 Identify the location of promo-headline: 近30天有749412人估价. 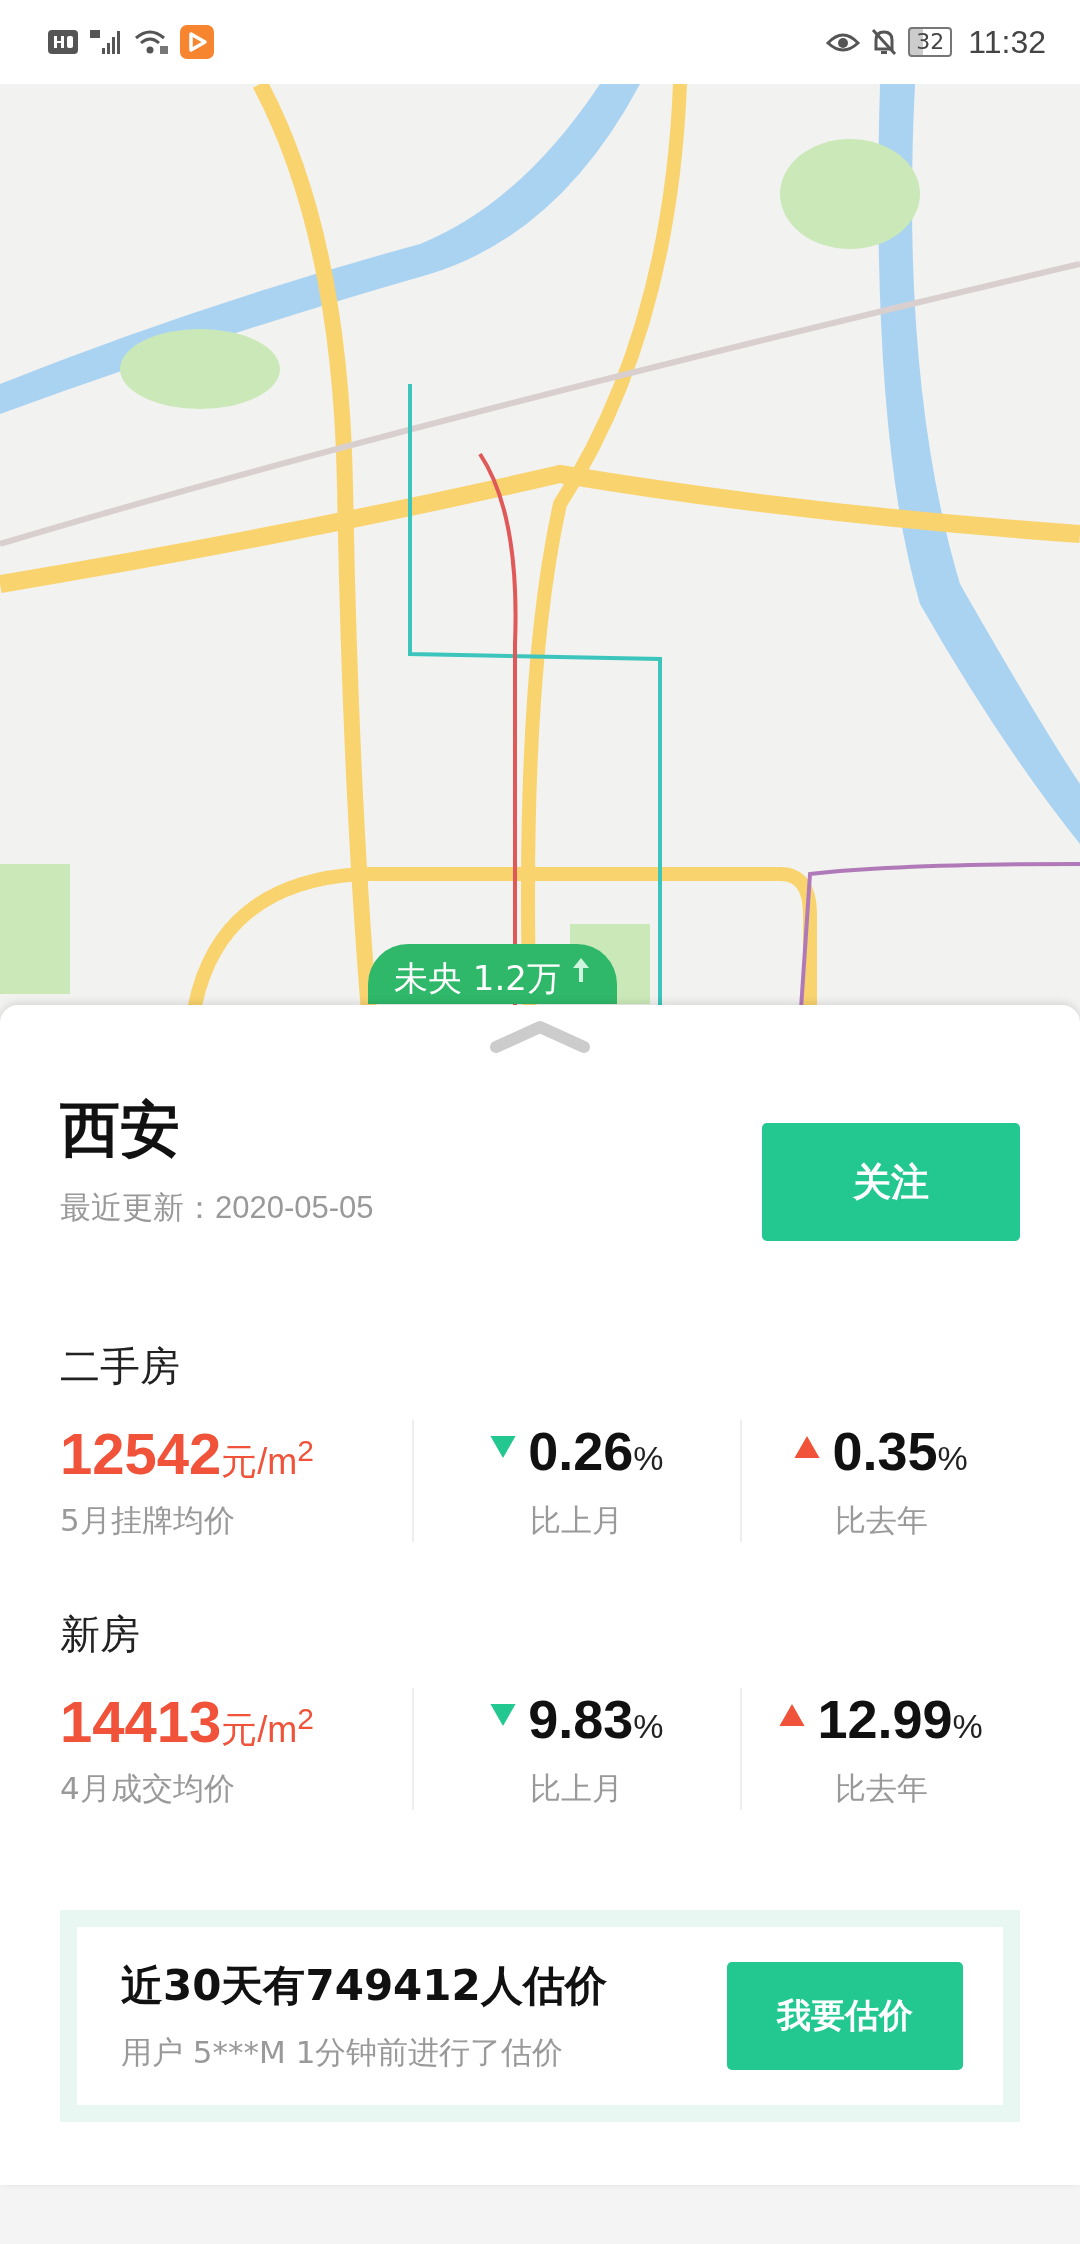
(364, 1986).